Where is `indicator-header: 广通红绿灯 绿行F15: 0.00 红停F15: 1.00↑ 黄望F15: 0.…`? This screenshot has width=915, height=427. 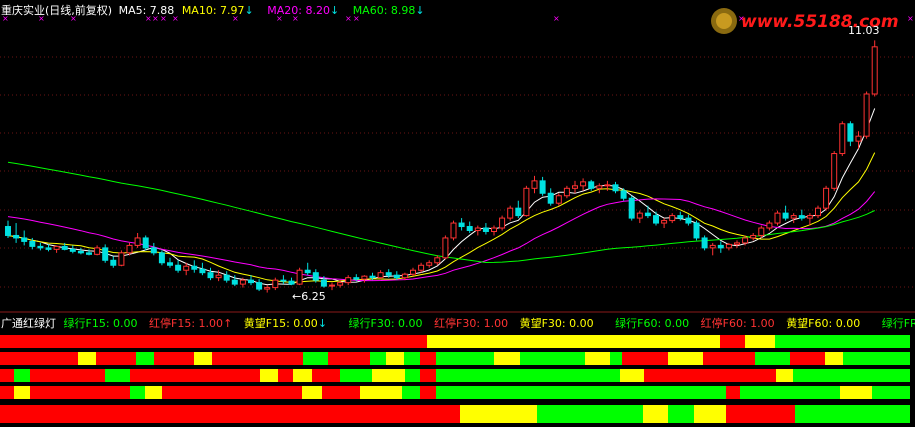 indicator-header: 广通红绿灯 绿行F15: 0.00 红停F15: 1.00↑ 黄望F15: 0.… is located at coordinates (458, 323).